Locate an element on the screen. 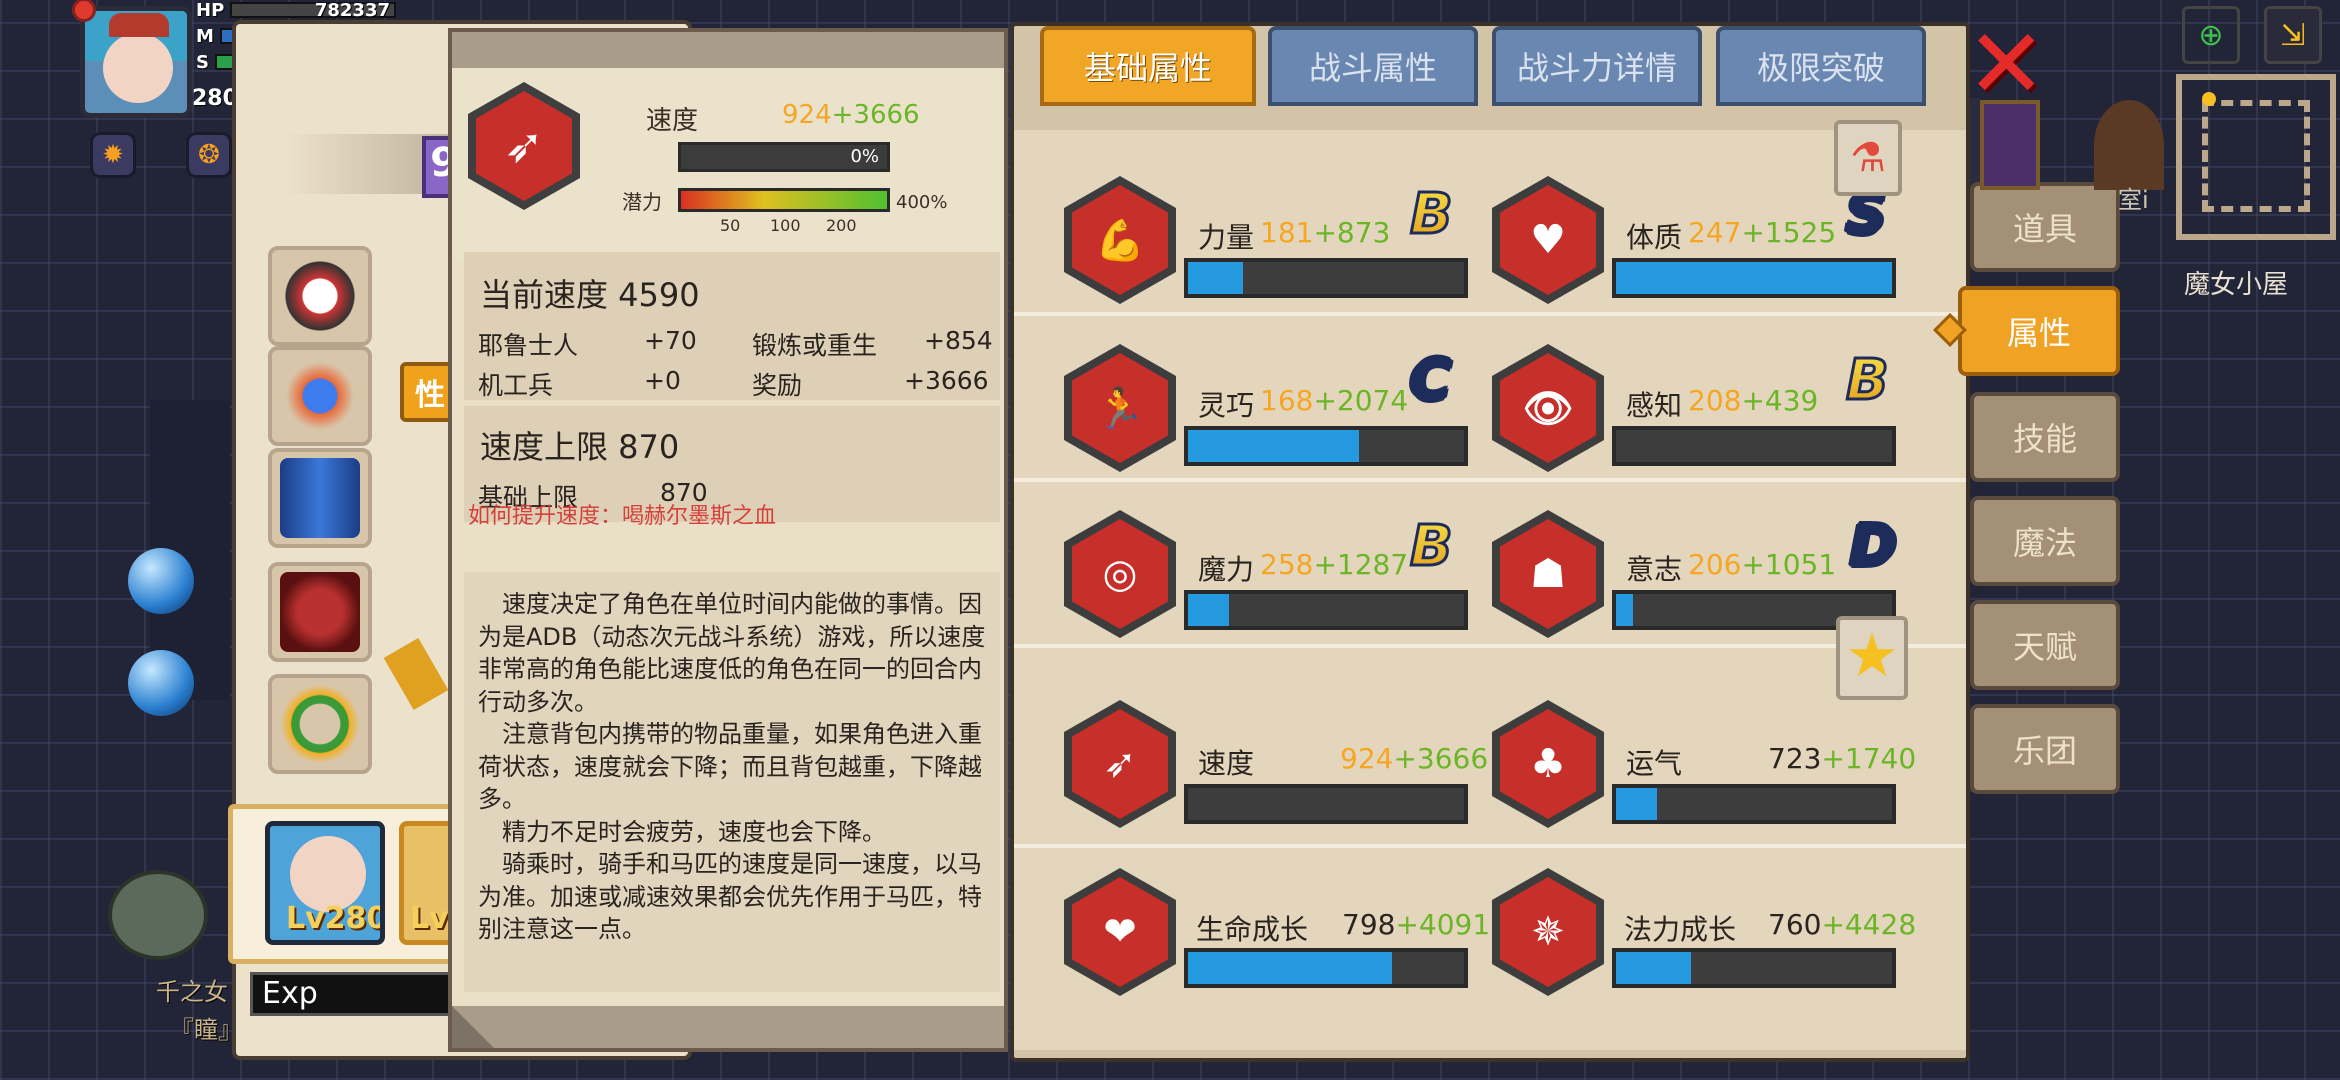 The image size is (2340, 1080). player-portrait is located at coordinates (136, 62).